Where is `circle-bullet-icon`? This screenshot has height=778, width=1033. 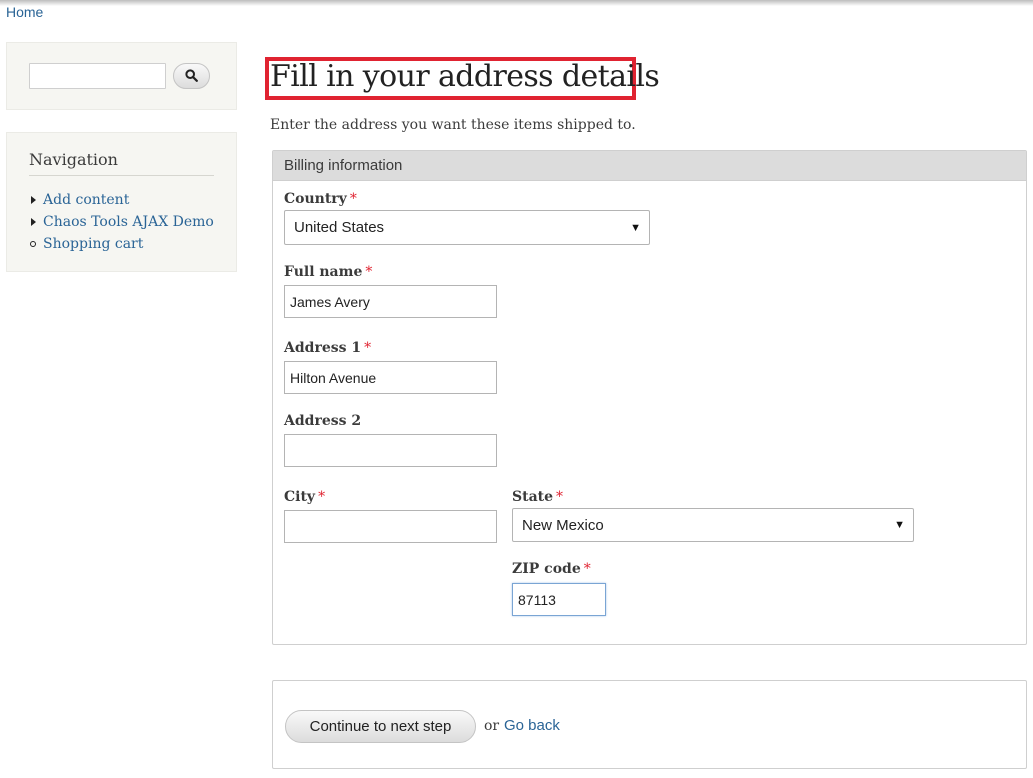 circle-bullet-icon is located at coordinates (33, 244).